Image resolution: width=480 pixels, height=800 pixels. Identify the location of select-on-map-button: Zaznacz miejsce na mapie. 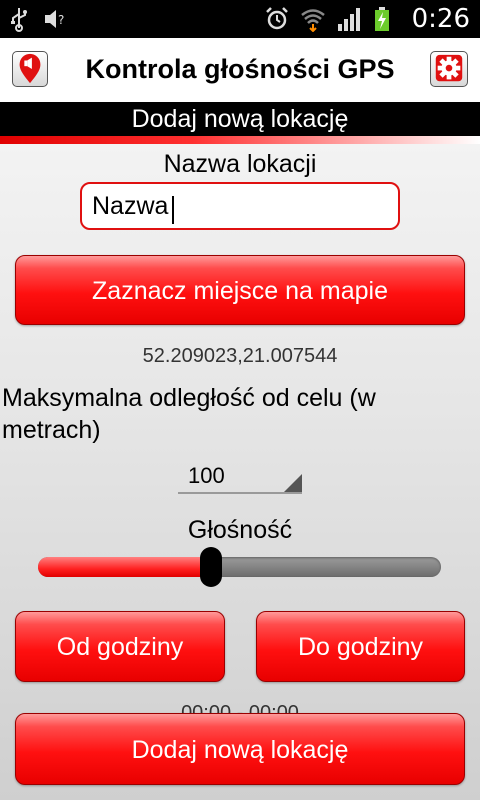
(240, 290).